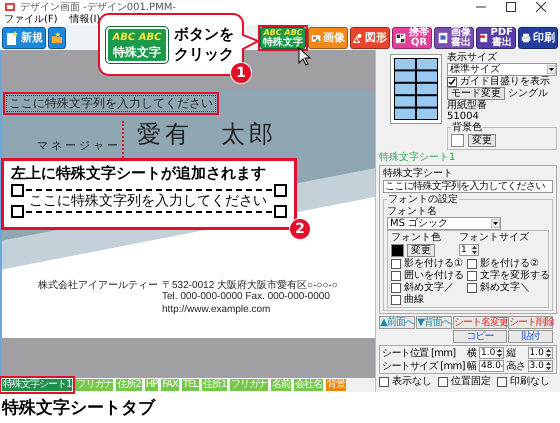 The image size is (560, 423). Describe the element at coordinates (148, 201) in the screenshot. I see `sheet-text: ここに特殊文字列を入力してください` at that location.